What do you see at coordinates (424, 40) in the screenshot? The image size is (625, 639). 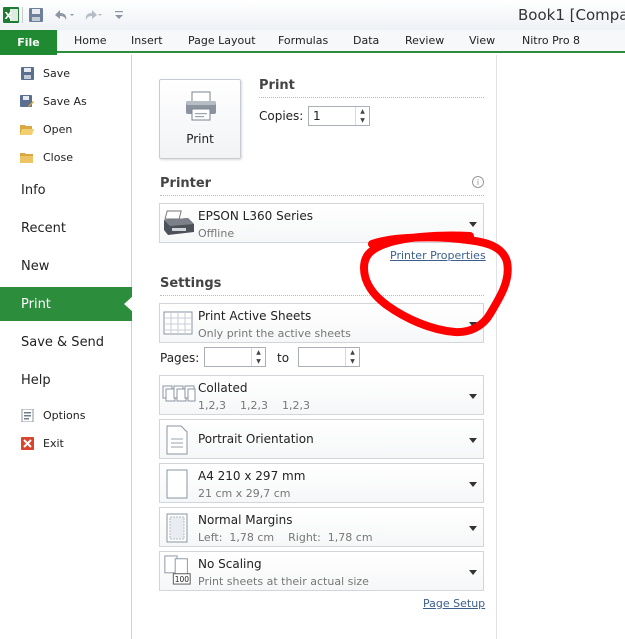 I see `tab-review: Review` at bounding box center [424, 40].